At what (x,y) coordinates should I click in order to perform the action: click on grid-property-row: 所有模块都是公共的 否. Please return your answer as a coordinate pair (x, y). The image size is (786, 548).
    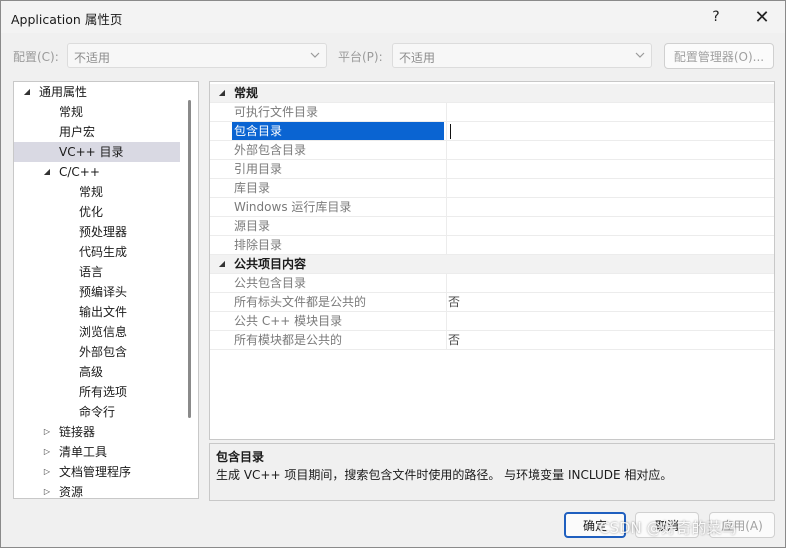
    Looking at the image, I should click on (492, 340).